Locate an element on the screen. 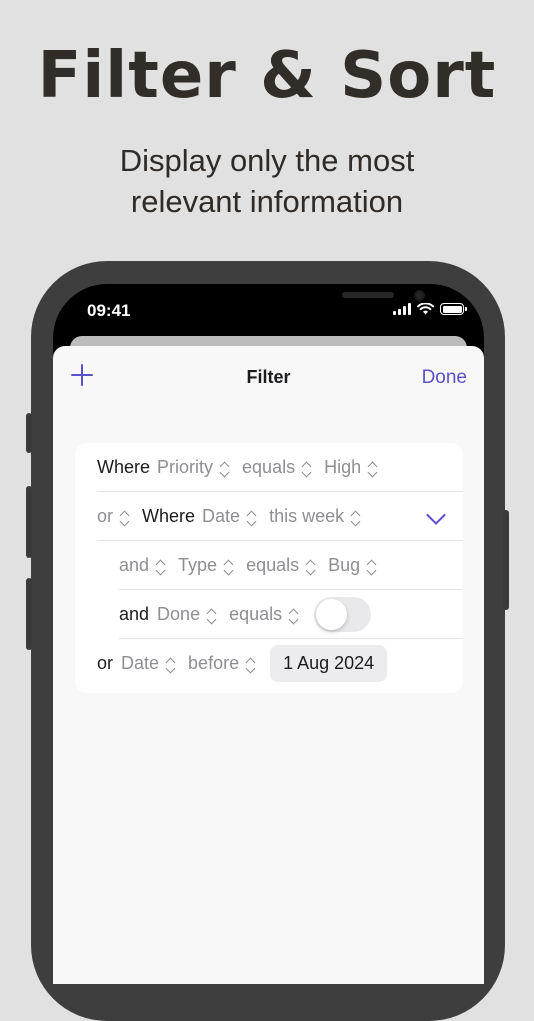 This screenshot has width=534, height=1021. conjunction-label: and is located at coordinates (134, 614).